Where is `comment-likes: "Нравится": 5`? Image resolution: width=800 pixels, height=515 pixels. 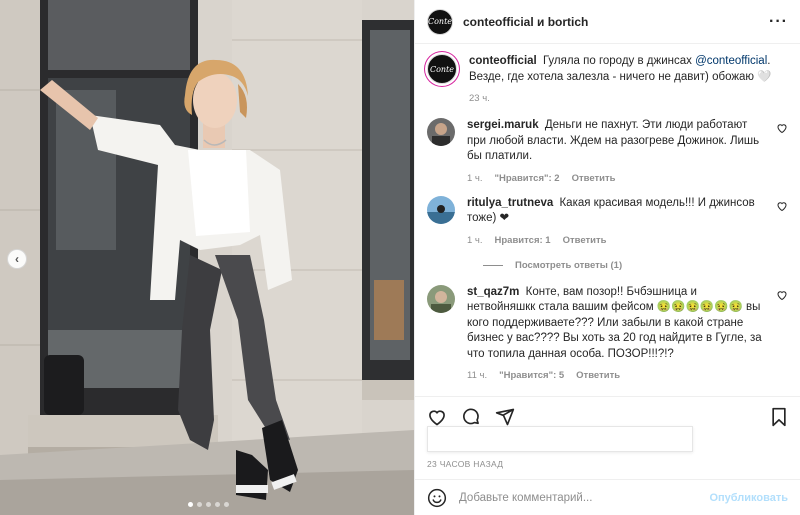
comment-likes: "Нравится": 5 is located at coordinates (531, 375).